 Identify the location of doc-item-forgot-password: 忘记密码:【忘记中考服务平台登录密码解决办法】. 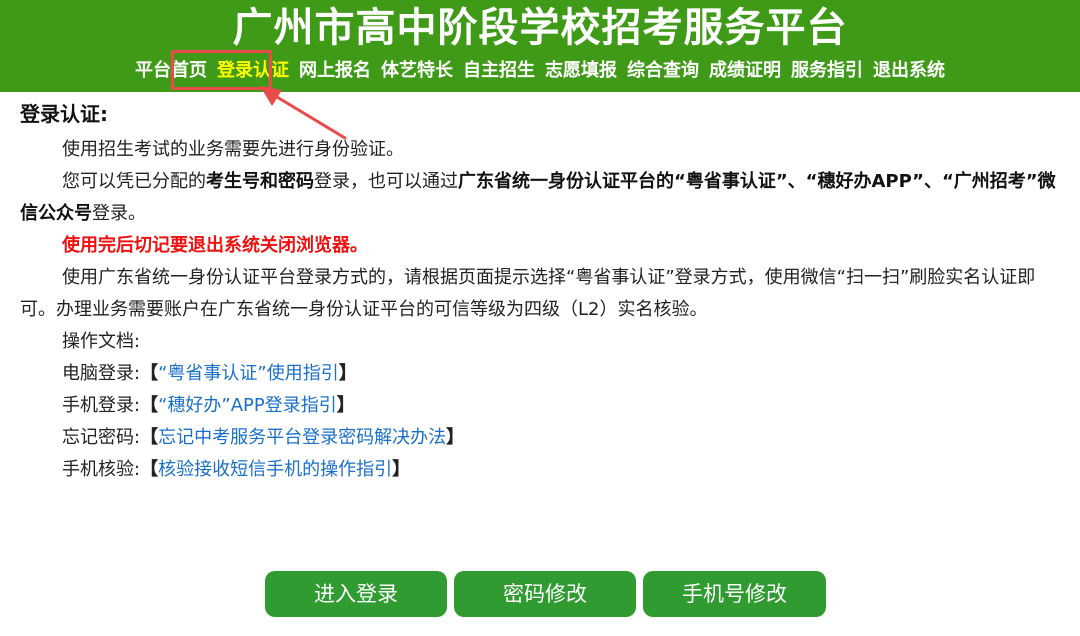
(263, 437).